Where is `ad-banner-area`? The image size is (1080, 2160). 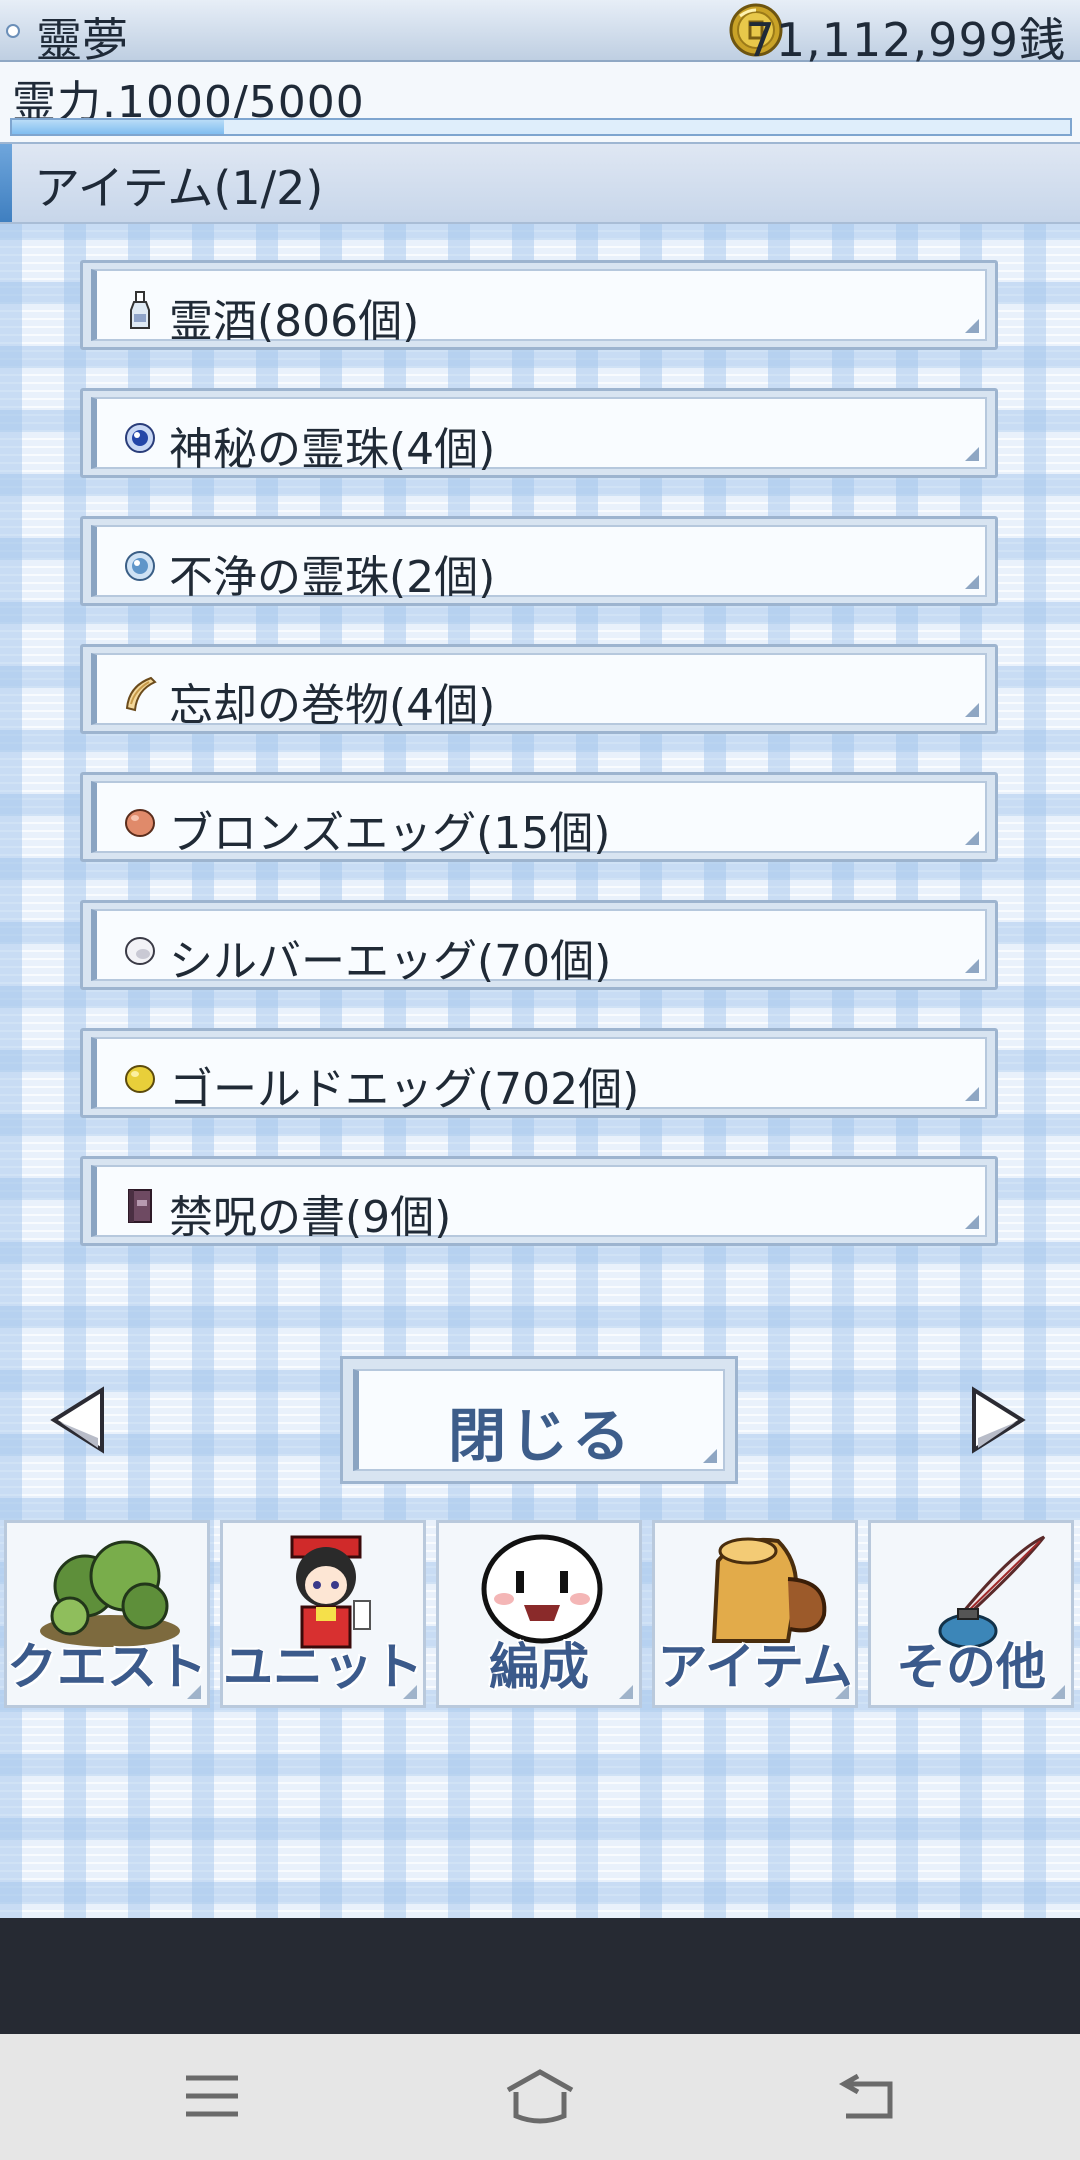 ad-banner-area is located at coordinates (540, 1976).